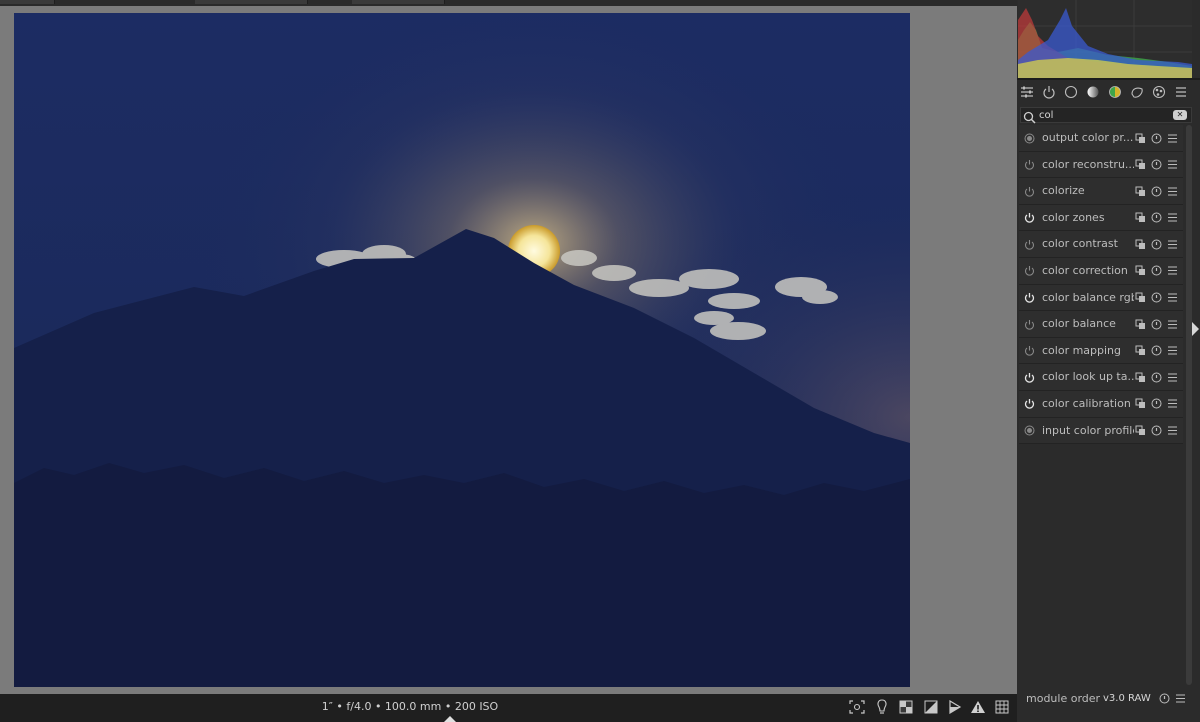  What do you see at coordinates (1086, 403) in the screenshot?
I see `module-label: color calibration` at bounding box center [1086, 403].